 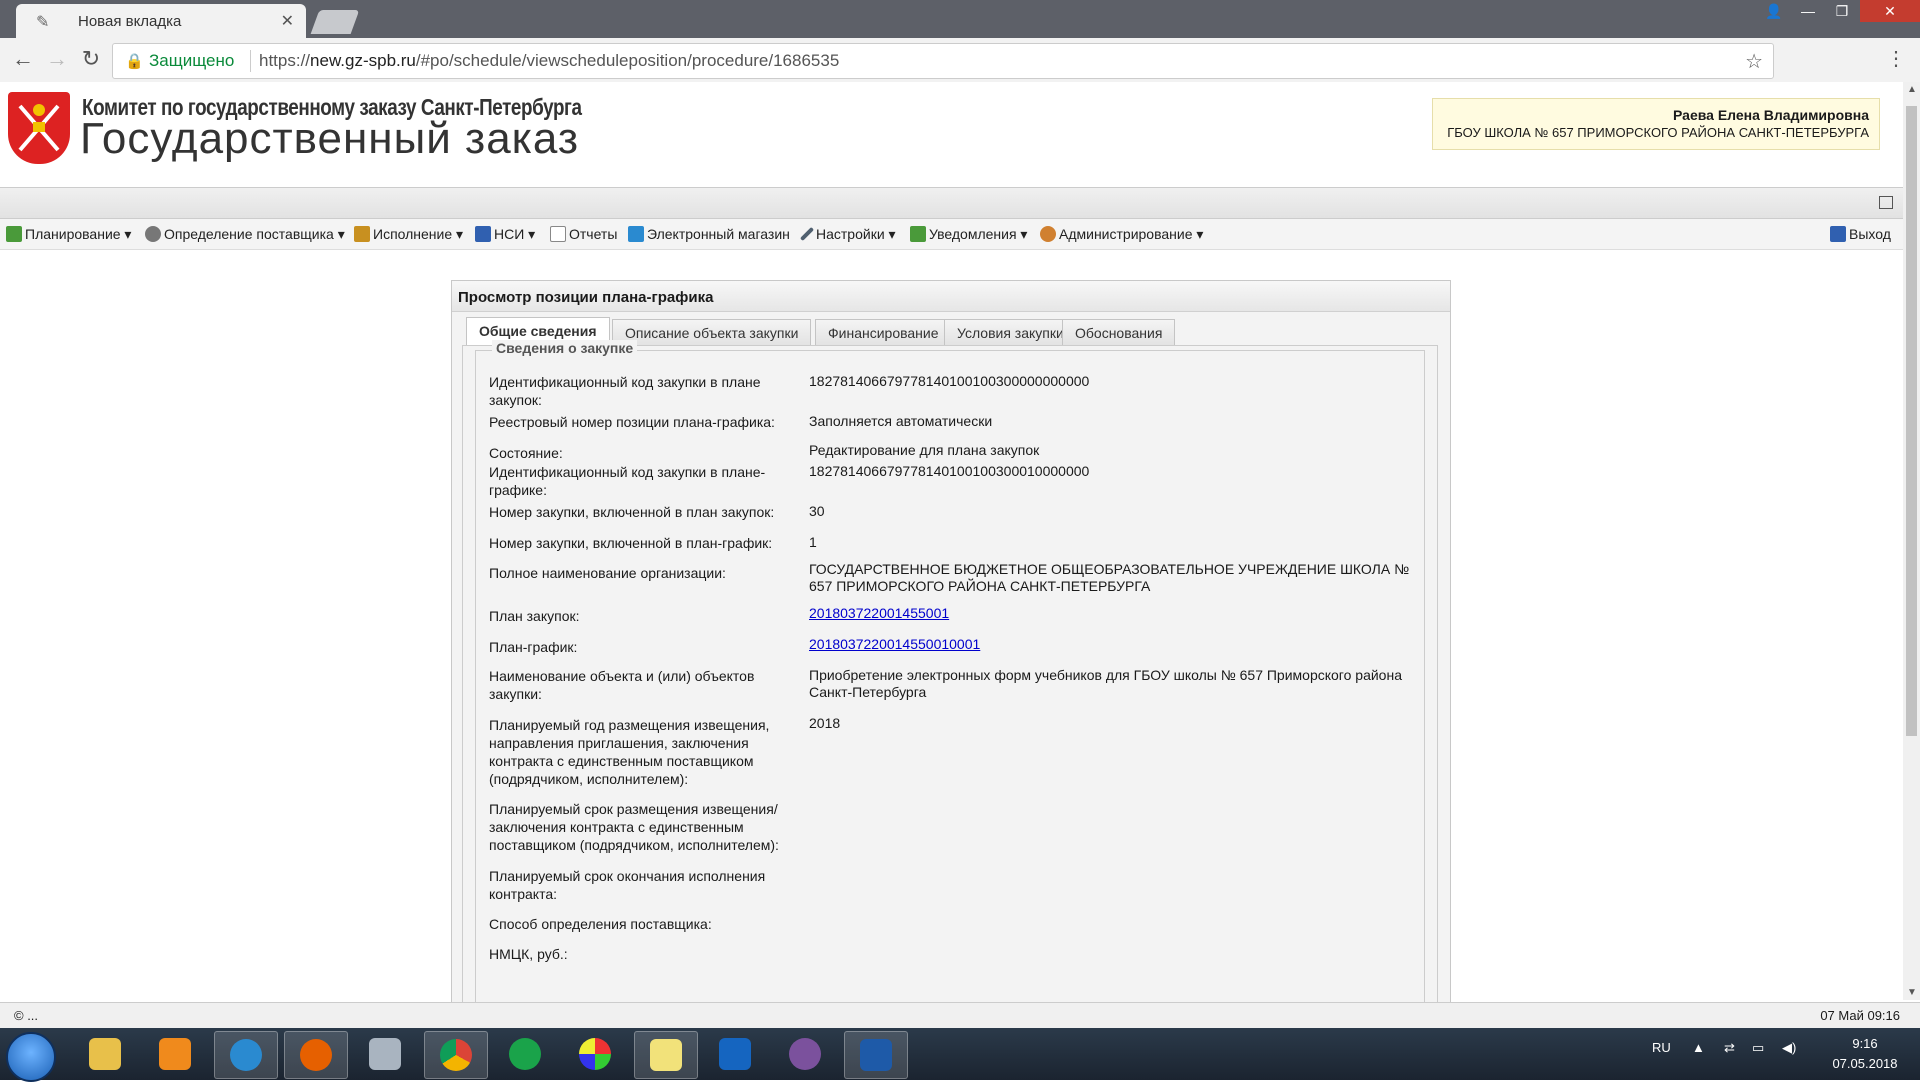 What do you see at coordinates (1729, 1048) in the screenshot?
I see `network-icon: ⇄` at bounding box center [1729, 1048].